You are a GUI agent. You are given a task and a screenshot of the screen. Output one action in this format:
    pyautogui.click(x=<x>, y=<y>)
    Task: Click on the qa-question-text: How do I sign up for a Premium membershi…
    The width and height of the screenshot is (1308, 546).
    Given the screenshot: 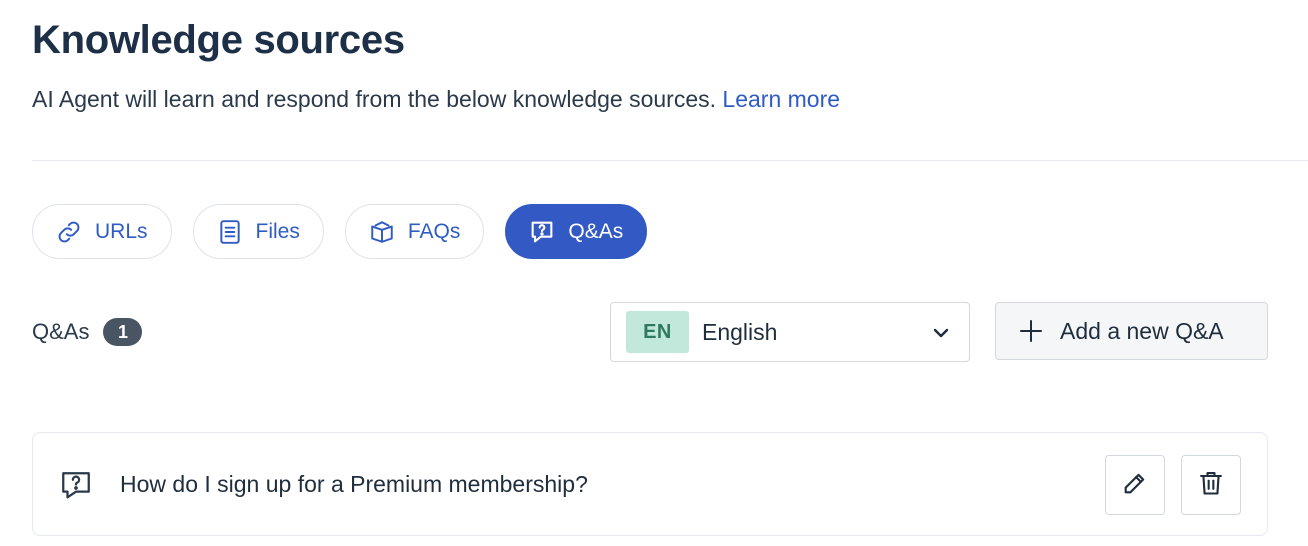 What is the action you would take?
    pyautogui.click(x=354, y=484)
    